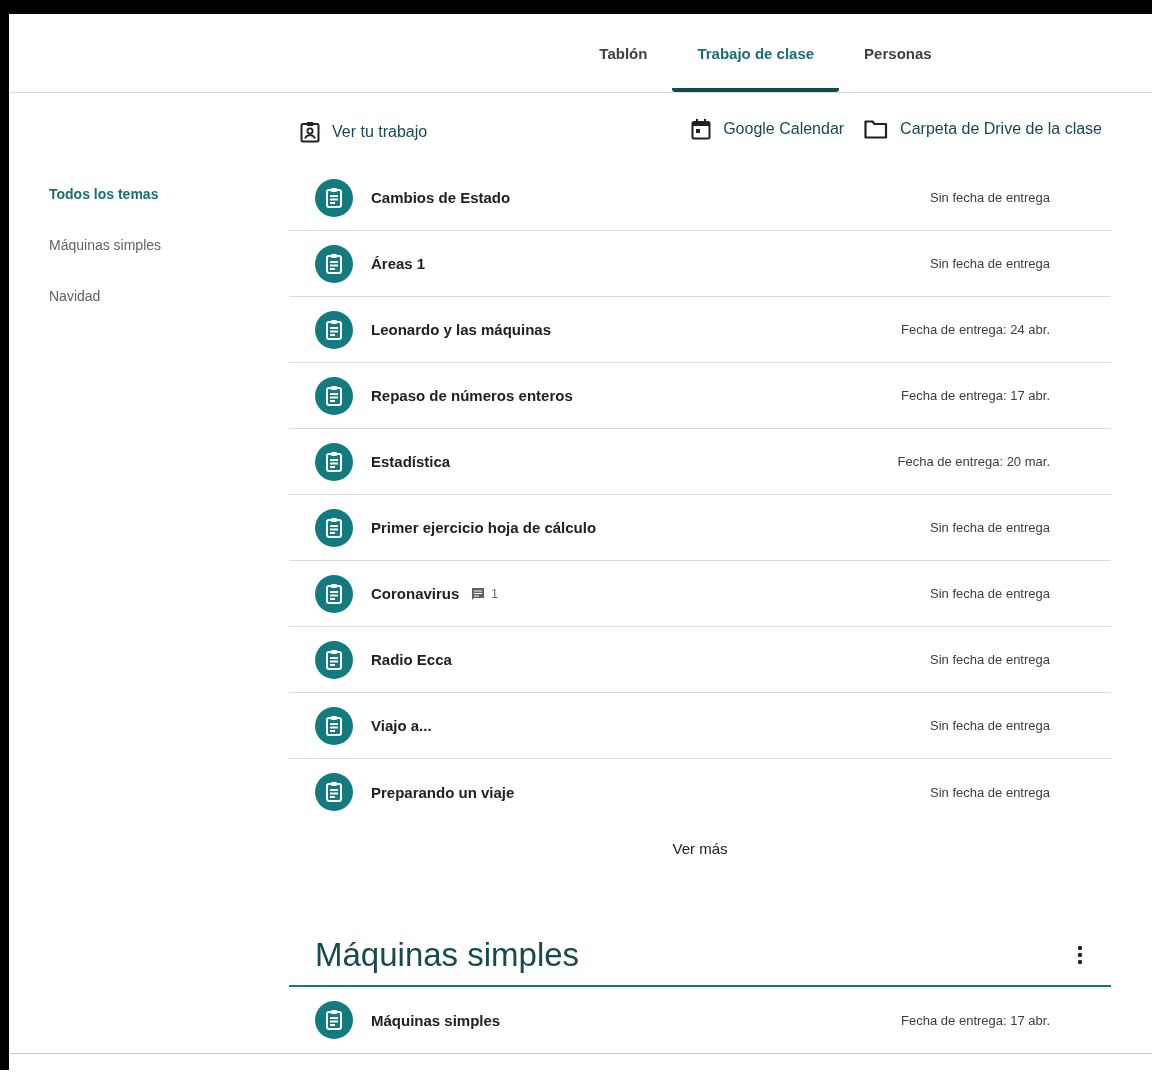  I want to click on calendar-link: Google Calendar, so click(768, 129).